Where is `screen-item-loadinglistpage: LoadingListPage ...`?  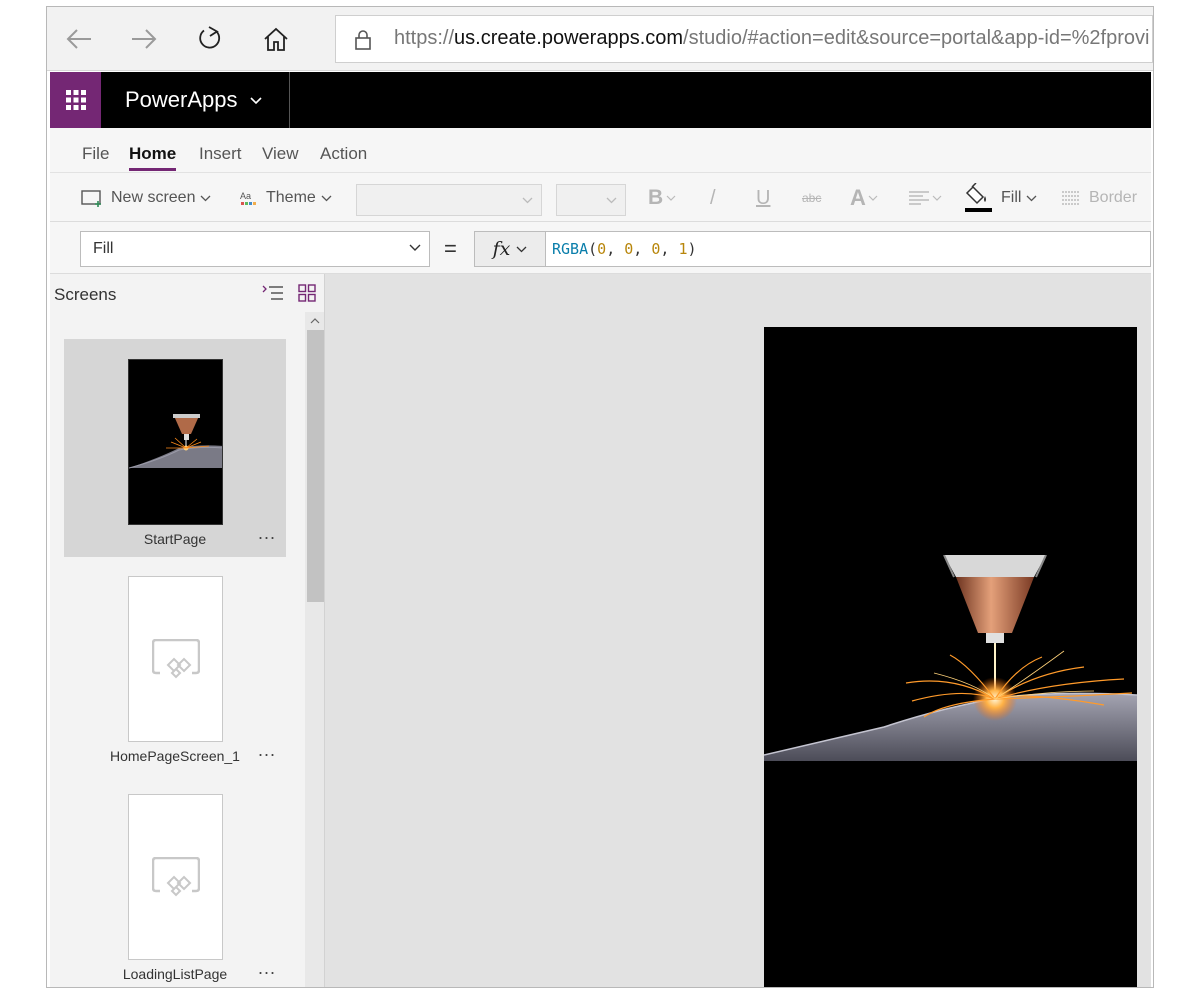
screen-item-loadinglistpage: LoadingListPage ... is located at coordinates (175, 880).